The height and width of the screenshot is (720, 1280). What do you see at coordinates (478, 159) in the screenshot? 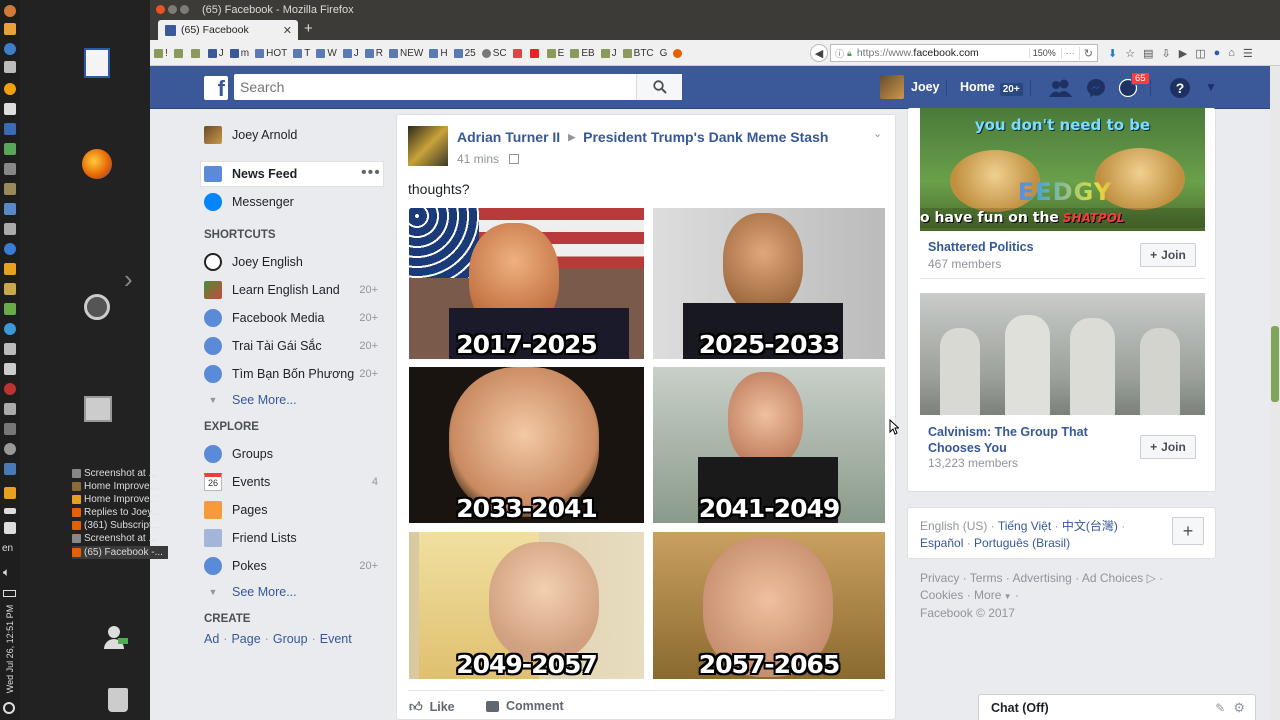
I see `post-time: 41 mins` at bounding box center [478, 159].